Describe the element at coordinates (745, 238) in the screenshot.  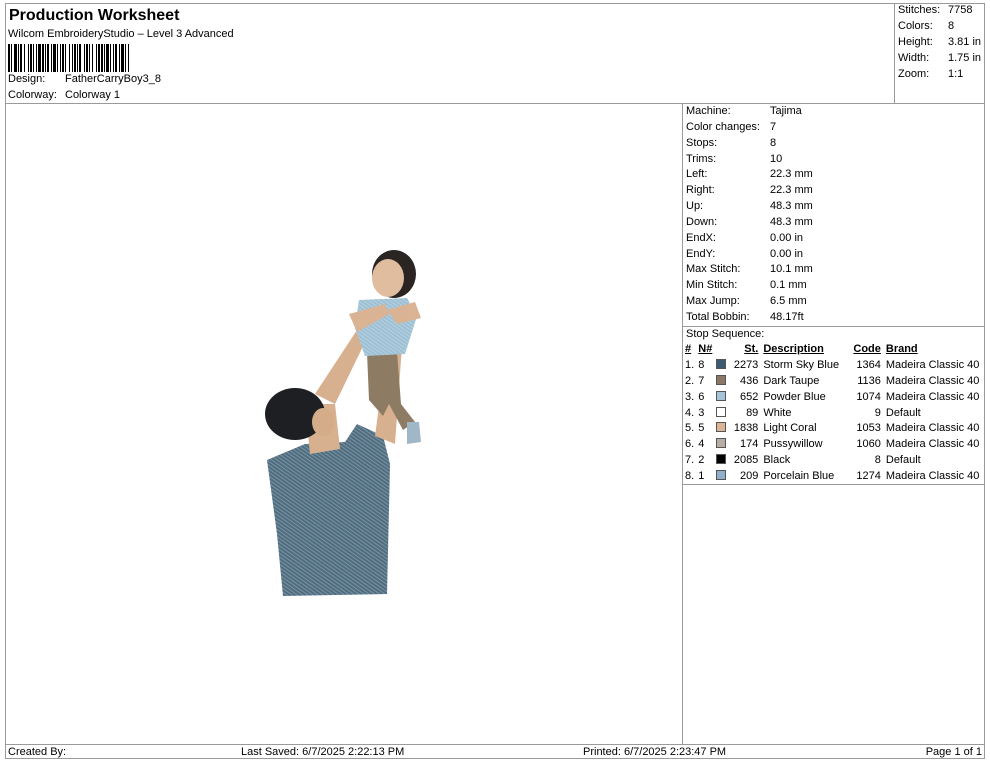
I see `info-endx: EndX: 0.00 in` at that location.